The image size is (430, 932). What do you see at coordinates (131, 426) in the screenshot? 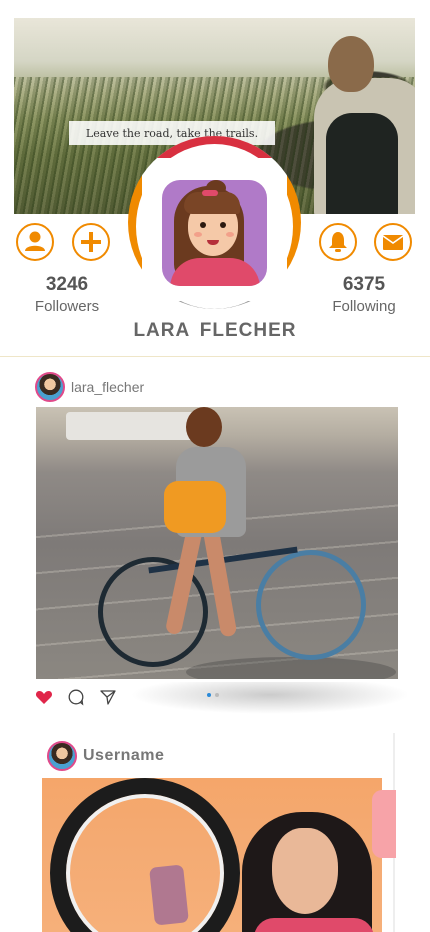
I see `photo-parked-cars` at bounding box center [131, 426].